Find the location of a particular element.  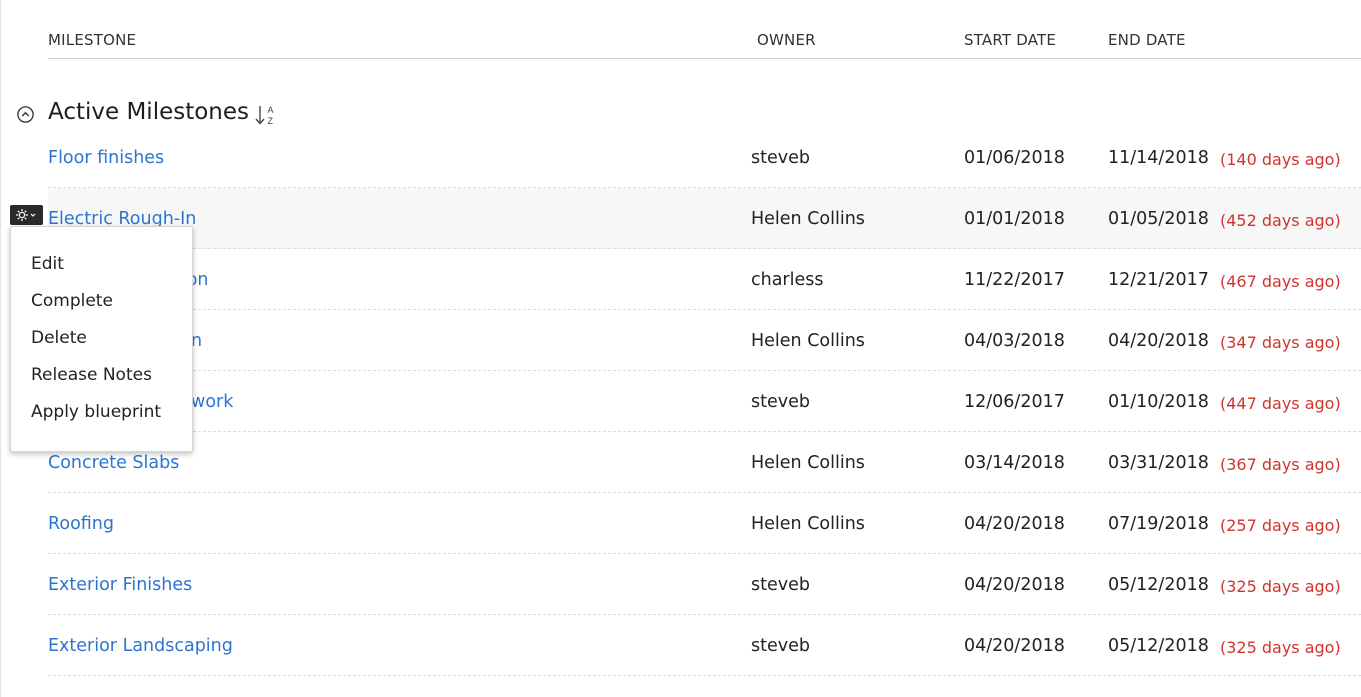

milestone-name-link: Floor finishes is located at coordinates (106, 158).